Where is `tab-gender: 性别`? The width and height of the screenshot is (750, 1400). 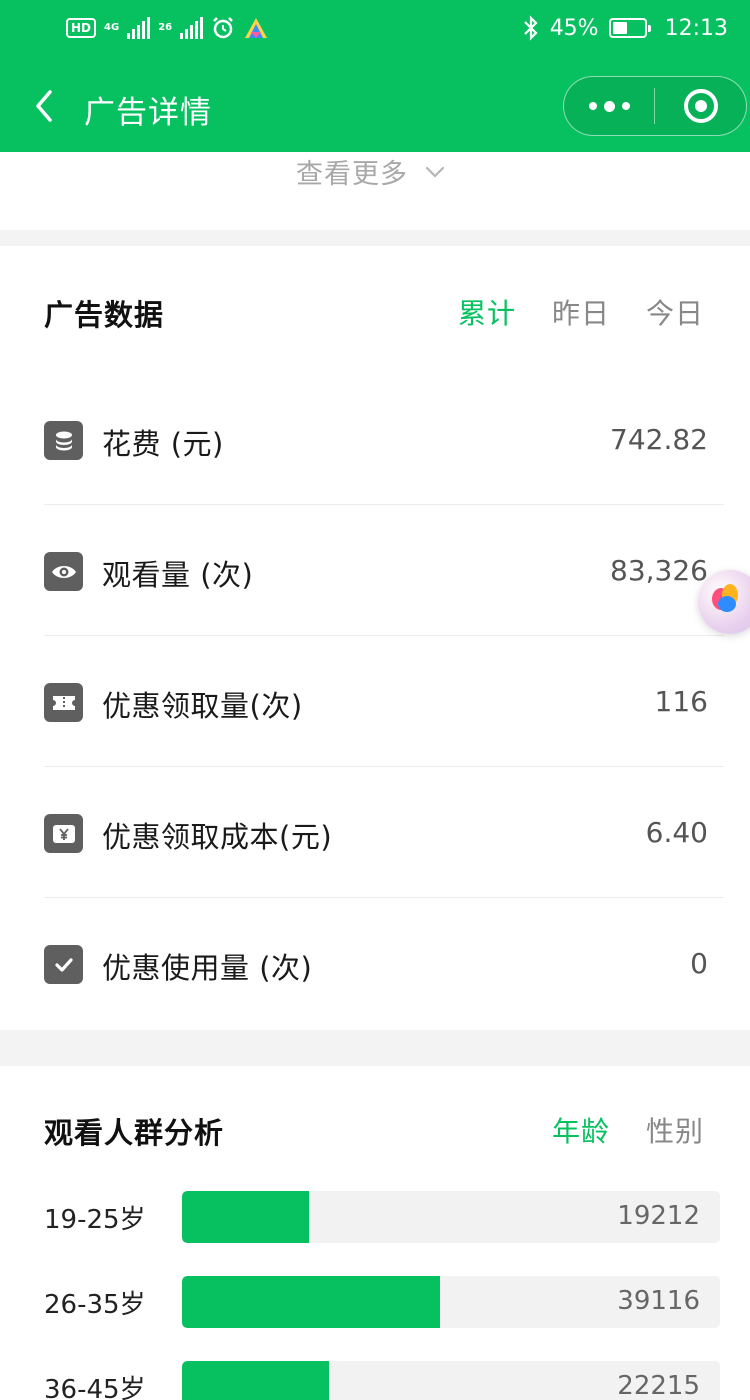 tab-gender: 性别 is located at coordinates (675, 1130).